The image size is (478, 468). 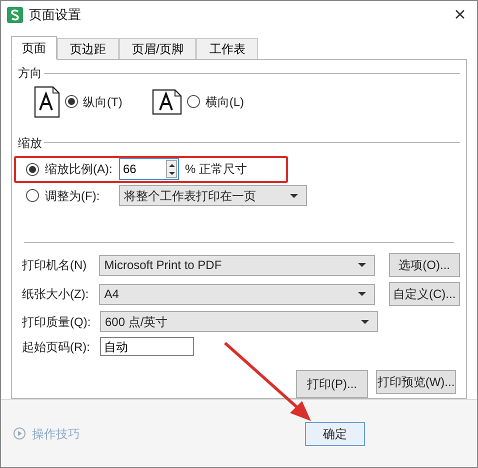 I want to click on tab: 工作表, so click(x=227, y=48).